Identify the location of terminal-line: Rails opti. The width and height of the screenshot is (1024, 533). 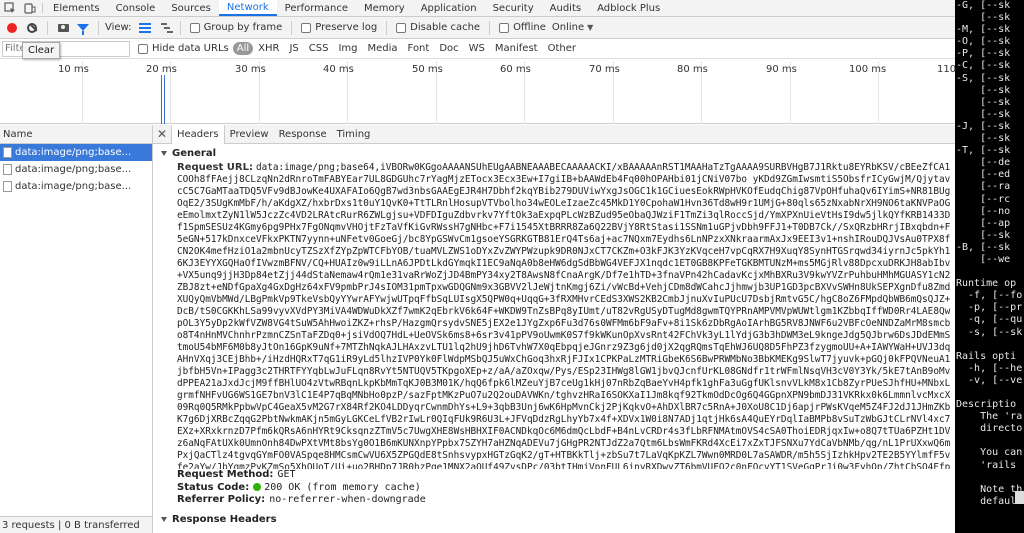
(986, 356).